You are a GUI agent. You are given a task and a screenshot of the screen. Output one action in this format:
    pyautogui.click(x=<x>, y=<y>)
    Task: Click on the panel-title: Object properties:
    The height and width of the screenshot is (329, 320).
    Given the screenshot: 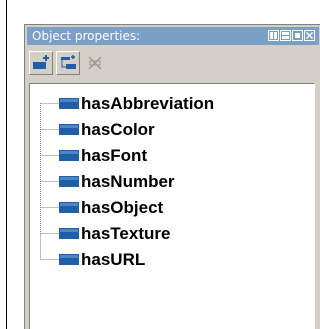 What is the action you would take?
    pyautogui.click(x=86, y=36)
    